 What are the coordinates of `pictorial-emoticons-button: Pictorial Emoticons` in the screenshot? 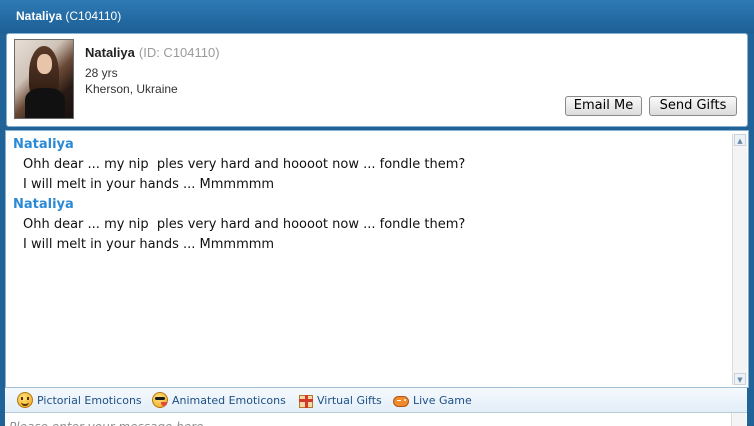 It's located at (79, 400).